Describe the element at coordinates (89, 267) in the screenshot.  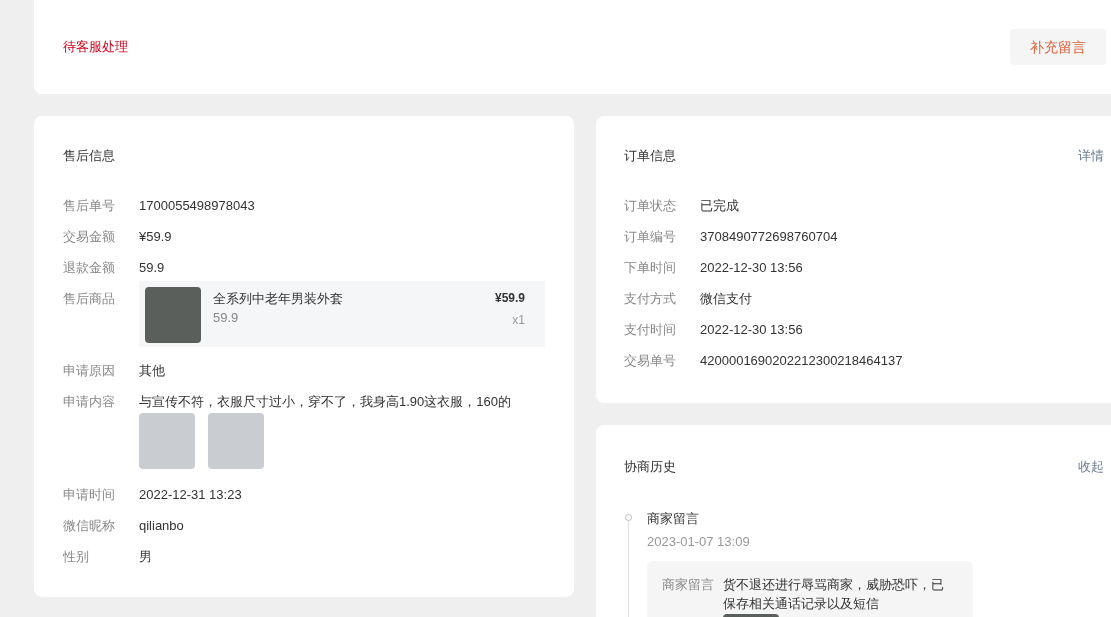
I see `field-label: 退款金额` at that location.